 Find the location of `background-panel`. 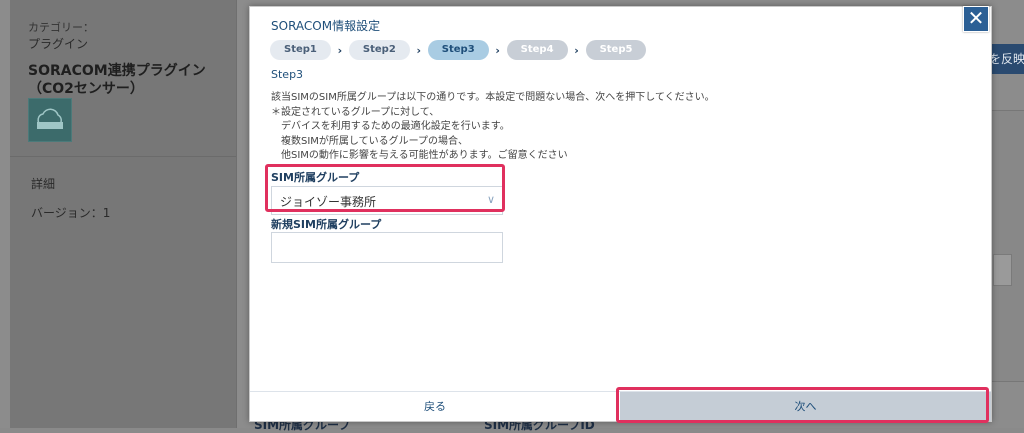

background-panel is located at coordinates (1007, 246).